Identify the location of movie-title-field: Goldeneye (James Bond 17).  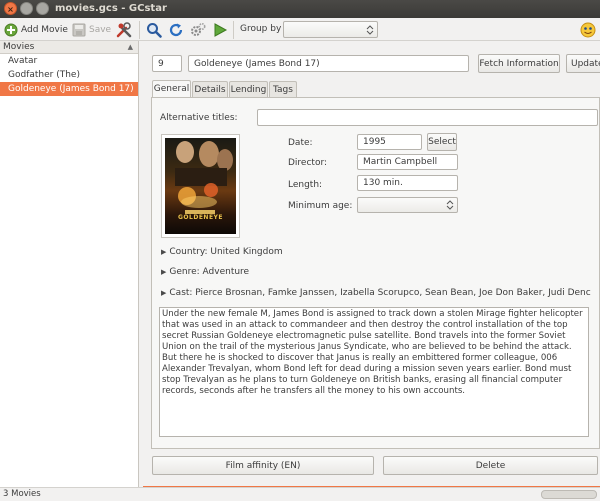
(328, 63).